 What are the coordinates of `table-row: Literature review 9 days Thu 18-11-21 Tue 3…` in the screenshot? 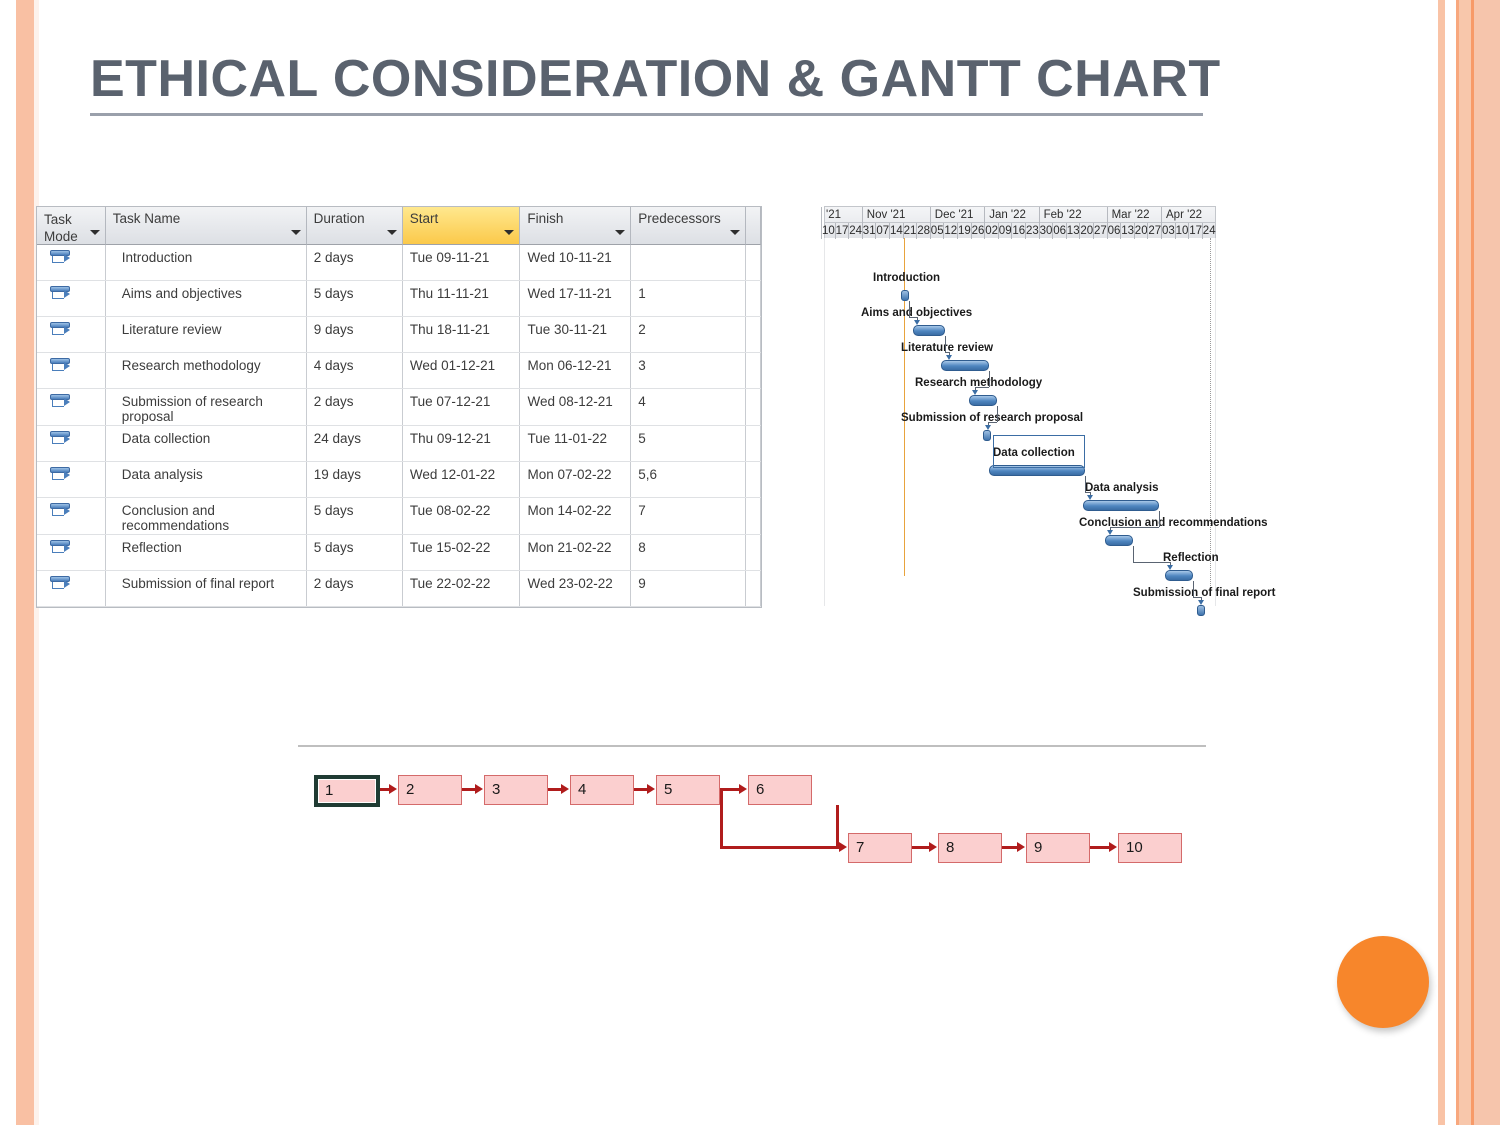 It's located at (399, 335).